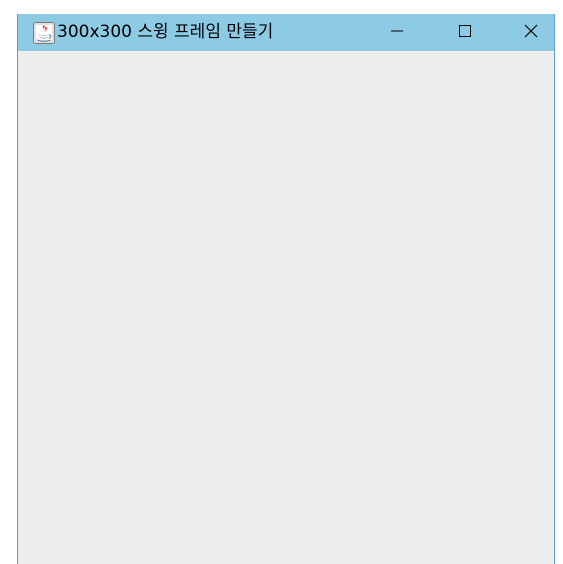  I want to click on maximize-button, so click(465, 32).